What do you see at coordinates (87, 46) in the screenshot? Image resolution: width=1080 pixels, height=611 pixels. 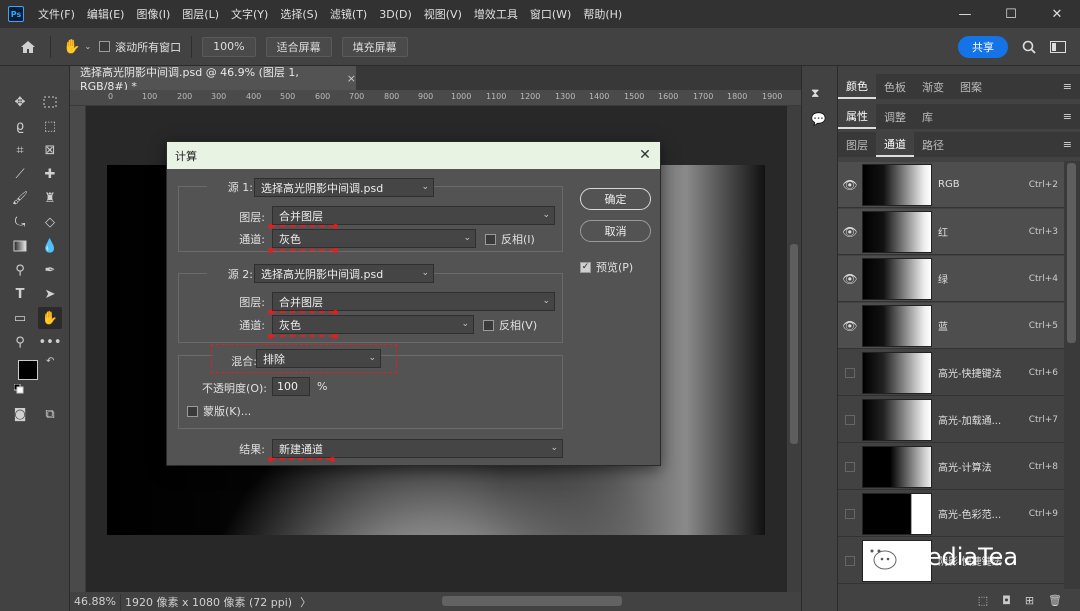 I see `chevron-down-icon: ⌄` at bounding box center [87, 46].